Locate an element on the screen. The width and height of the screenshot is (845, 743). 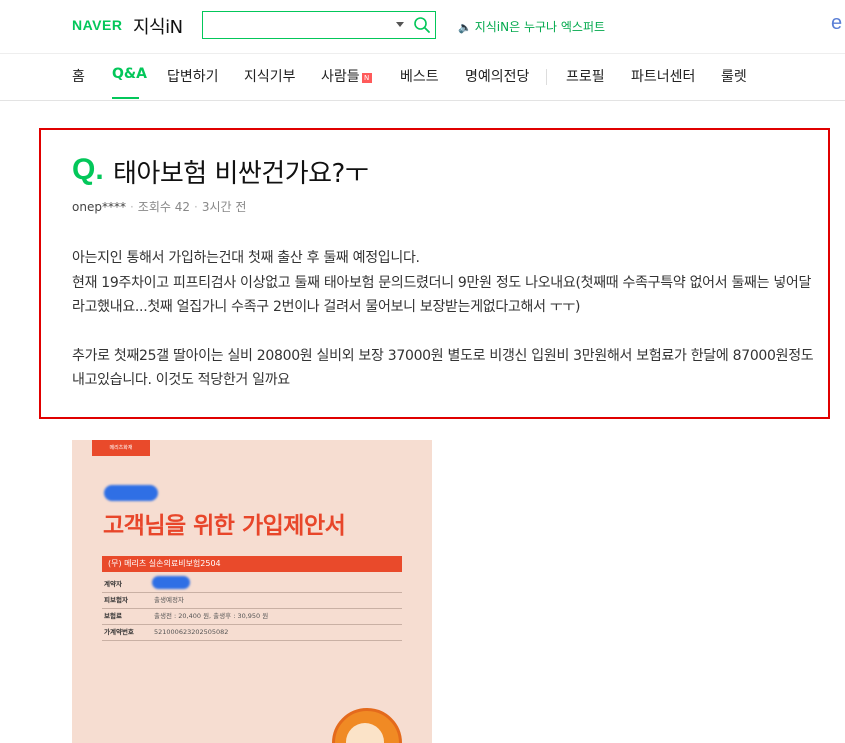
plan-name-bar: (무) 메리츠 실손의료비보험2504 is located at coordinates (252, 564).